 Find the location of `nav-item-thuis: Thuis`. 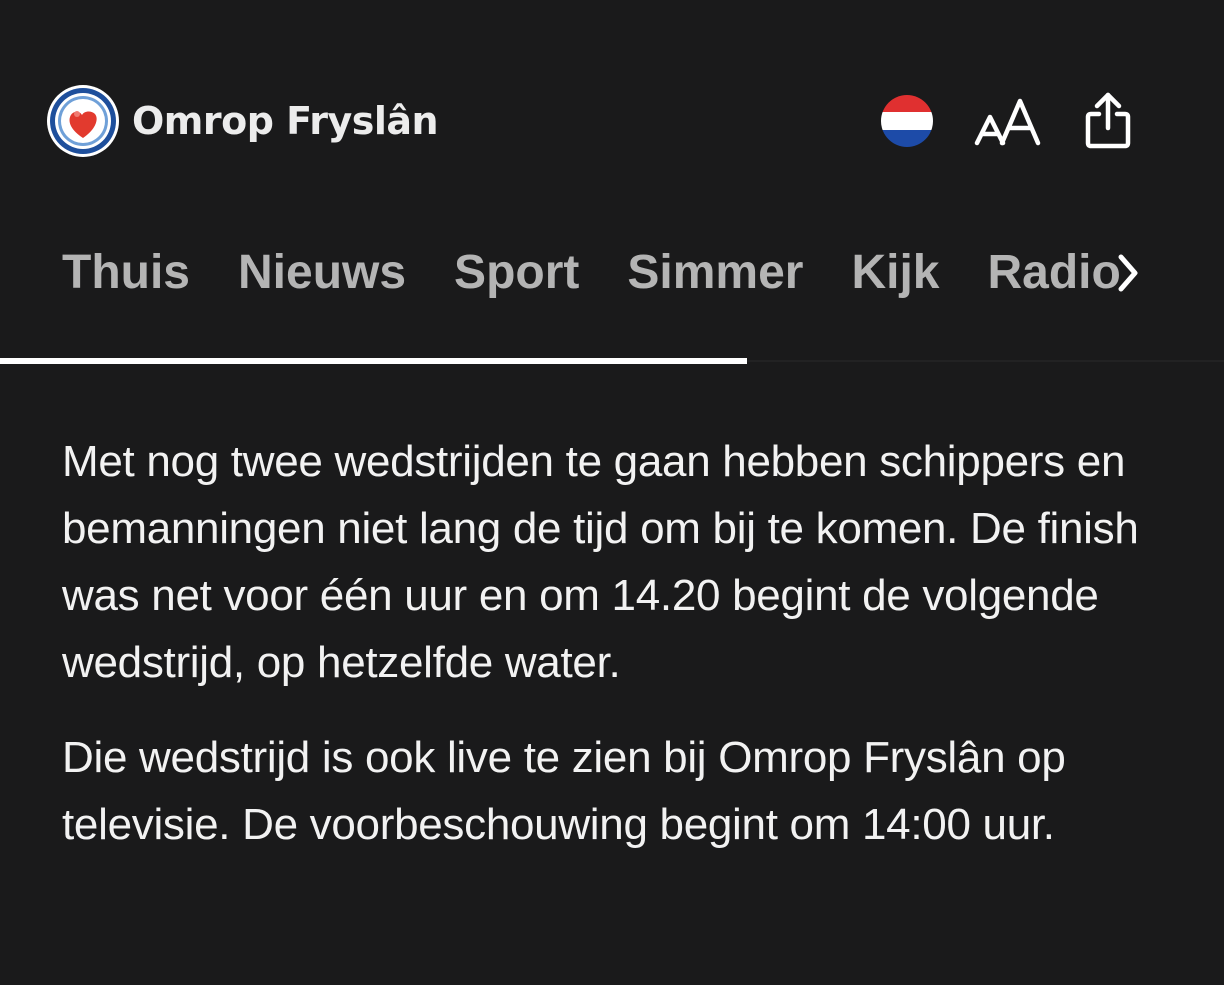

nav-item-thuis: Thuis is located at coordinates (126, 273).